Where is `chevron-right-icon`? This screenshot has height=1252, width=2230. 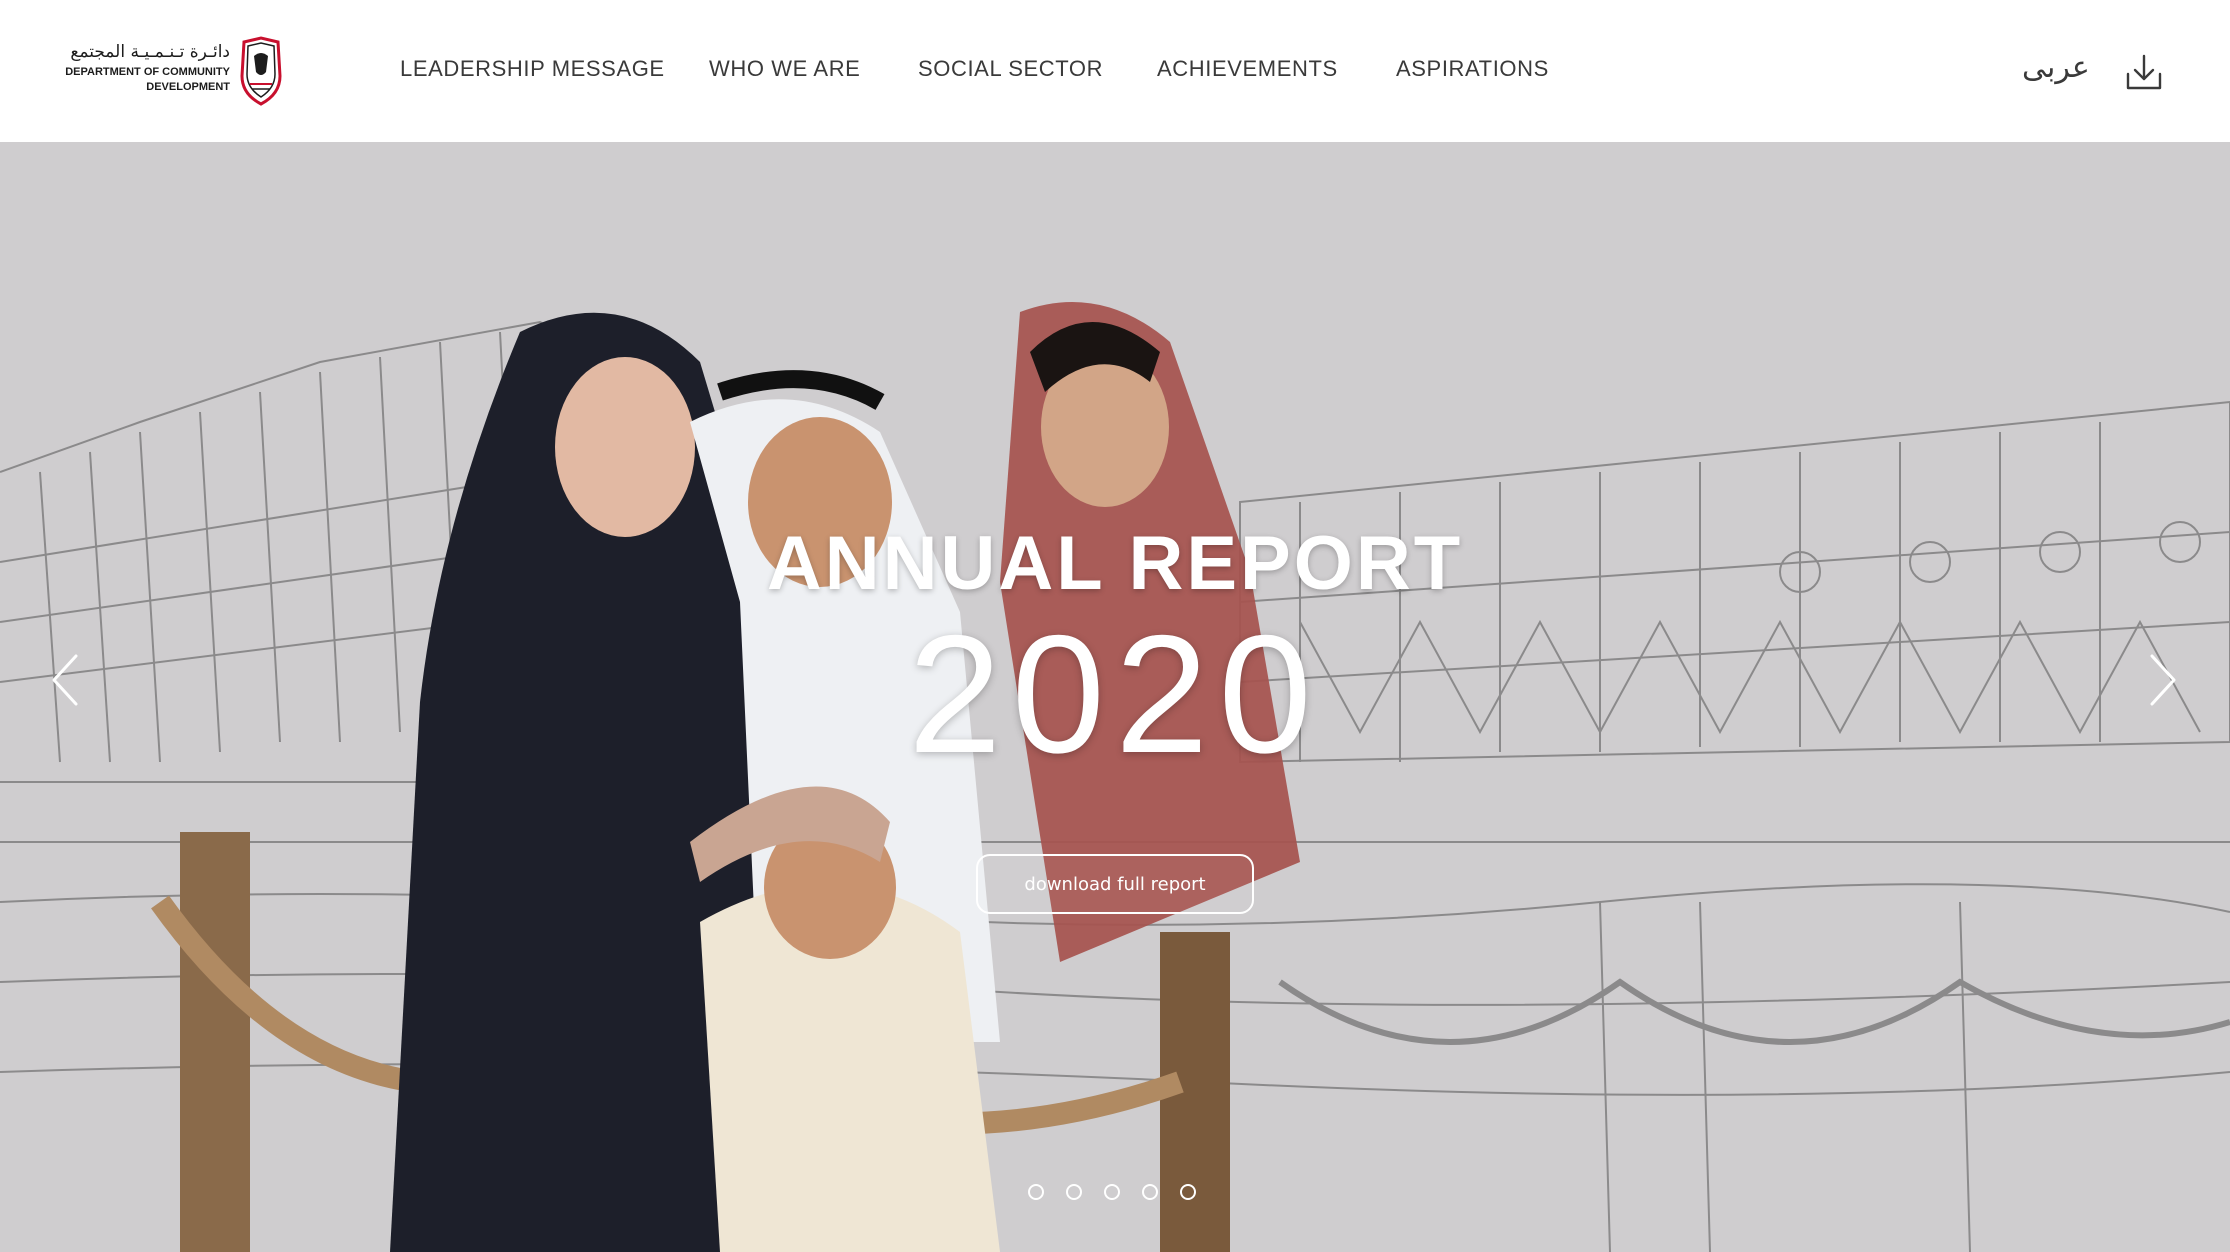 chevron-right-icon is located at coordinates (2162, 680).